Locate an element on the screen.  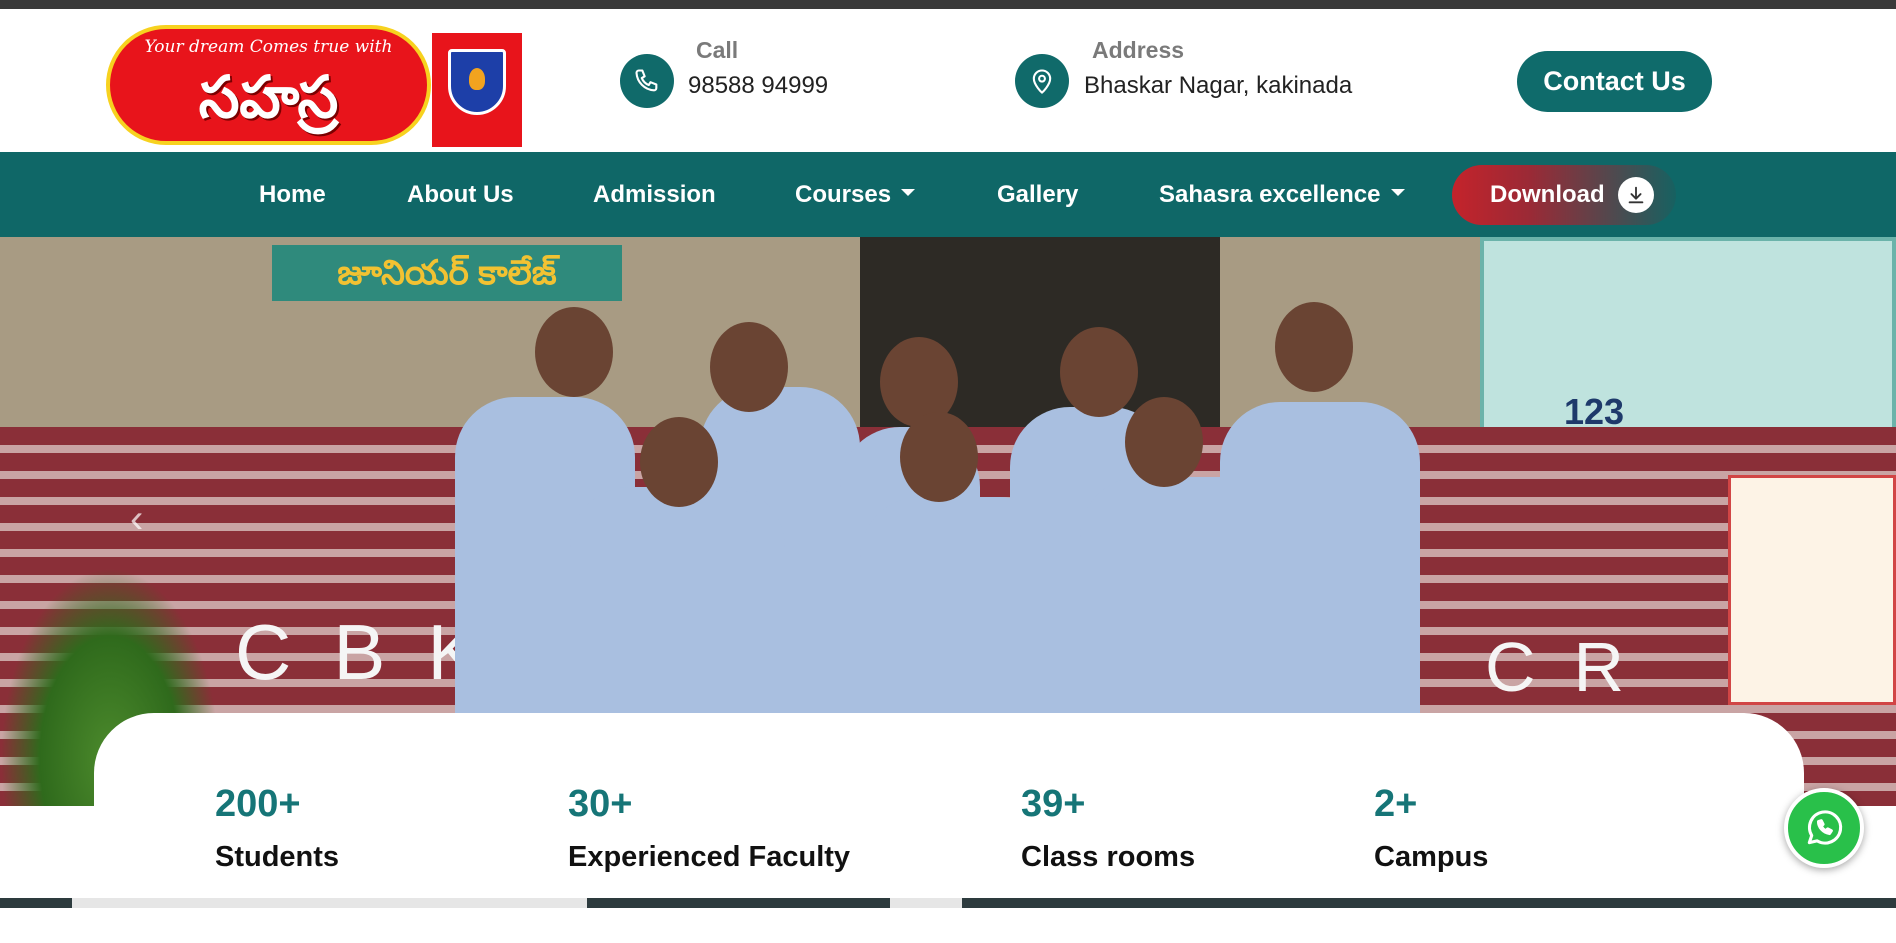
fence-letters-right: CR is located at coordinates (1574, 667).